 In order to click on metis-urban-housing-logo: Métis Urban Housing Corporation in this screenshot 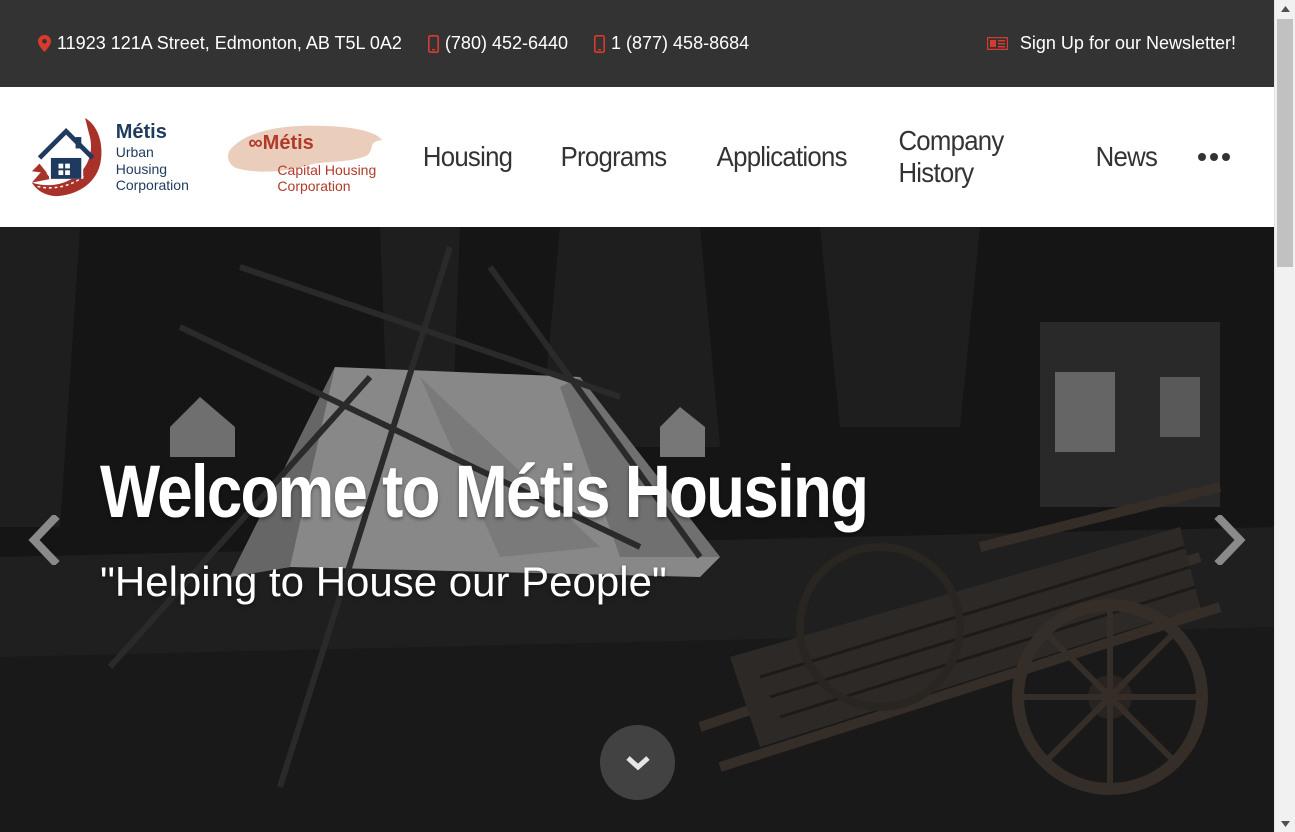, I will do `click(117, 157)`.